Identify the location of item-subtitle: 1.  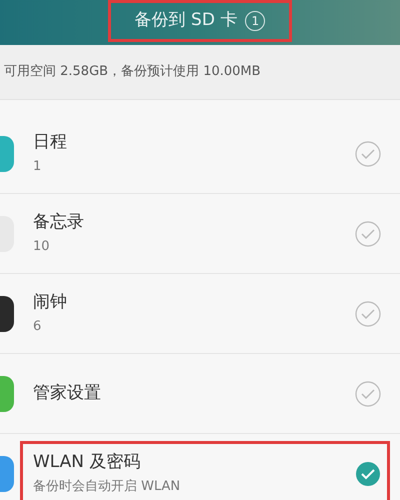
(37, 167).